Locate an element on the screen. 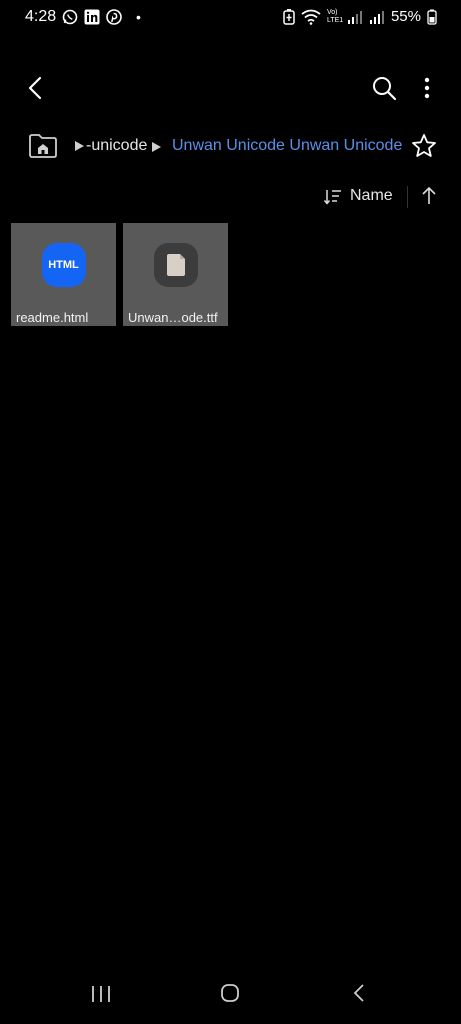 This screenshot has width=461, height=1024. star-icon is located at coordinates (424, 145).